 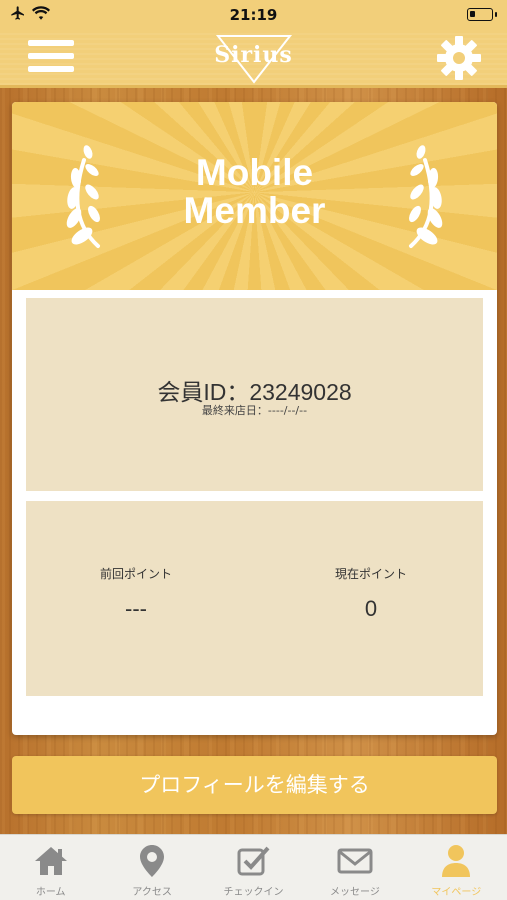 What do you see at coordinates (253, 55) in the screenshot?
I see `logo-text: Sirius` at bounding box center [253, 55].